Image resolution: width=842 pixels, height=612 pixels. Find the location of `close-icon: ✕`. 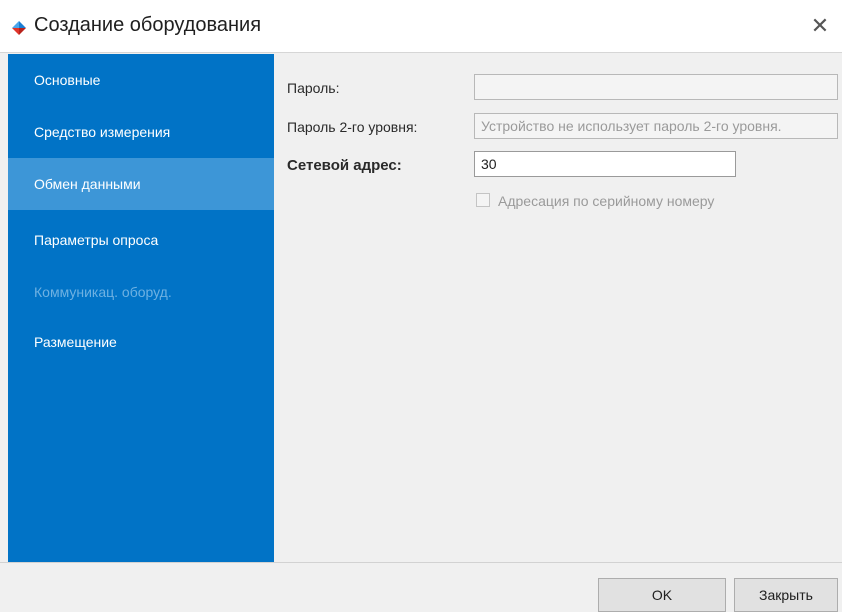

close-icon: ✕ is located at coordinates (820, 26).